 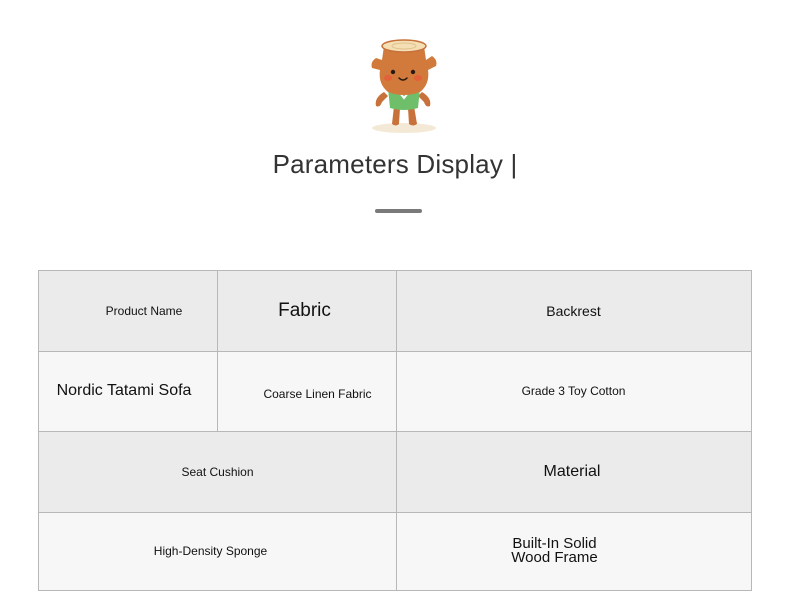 I want to click on page-title: Parameters Display |, so click(x=395, y=164).